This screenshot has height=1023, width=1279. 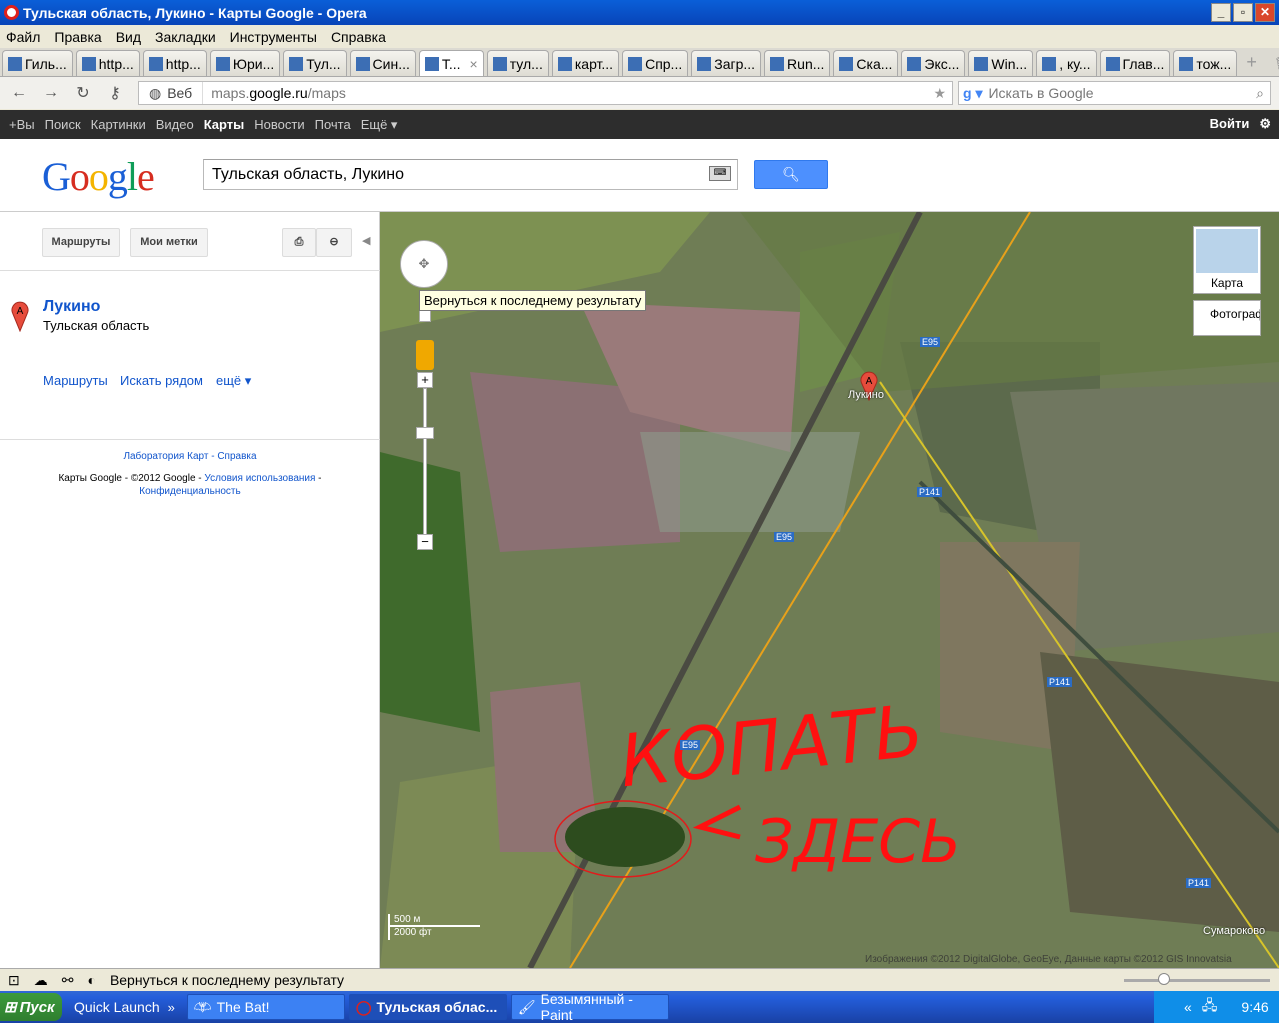 I want to click on my-maps-button: Мои метки, so click(x=169, y=242).